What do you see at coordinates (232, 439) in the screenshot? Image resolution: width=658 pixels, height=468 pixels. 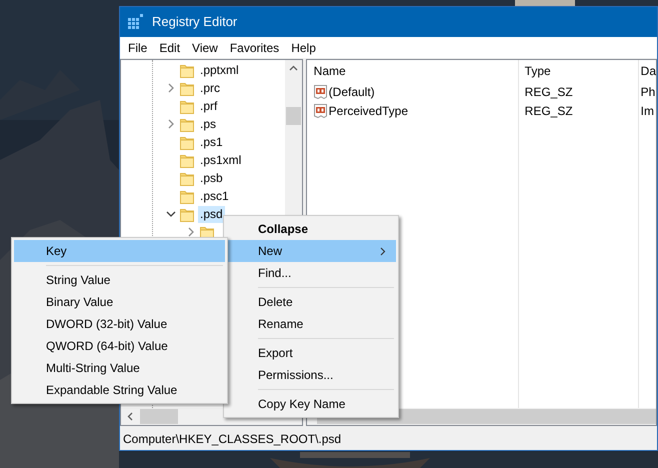 I see `status-bar-path: Computer\HKEY_CLASSES_ROOT\.psd` at bounding box center [232, 439].